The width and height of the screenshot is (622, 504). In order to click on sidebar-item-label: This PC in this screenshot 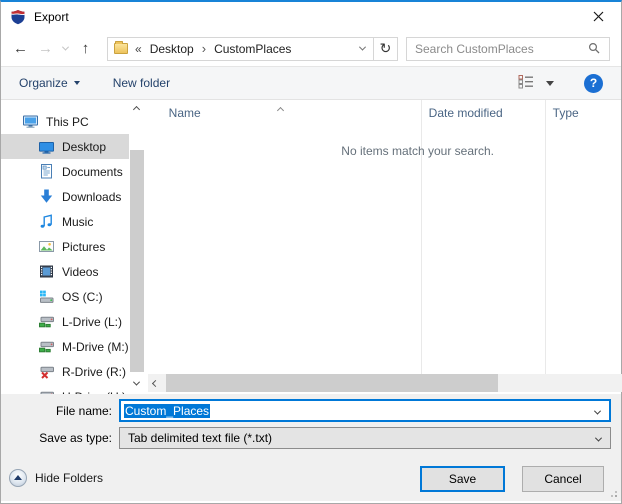, I will do `click(67, 121)`.